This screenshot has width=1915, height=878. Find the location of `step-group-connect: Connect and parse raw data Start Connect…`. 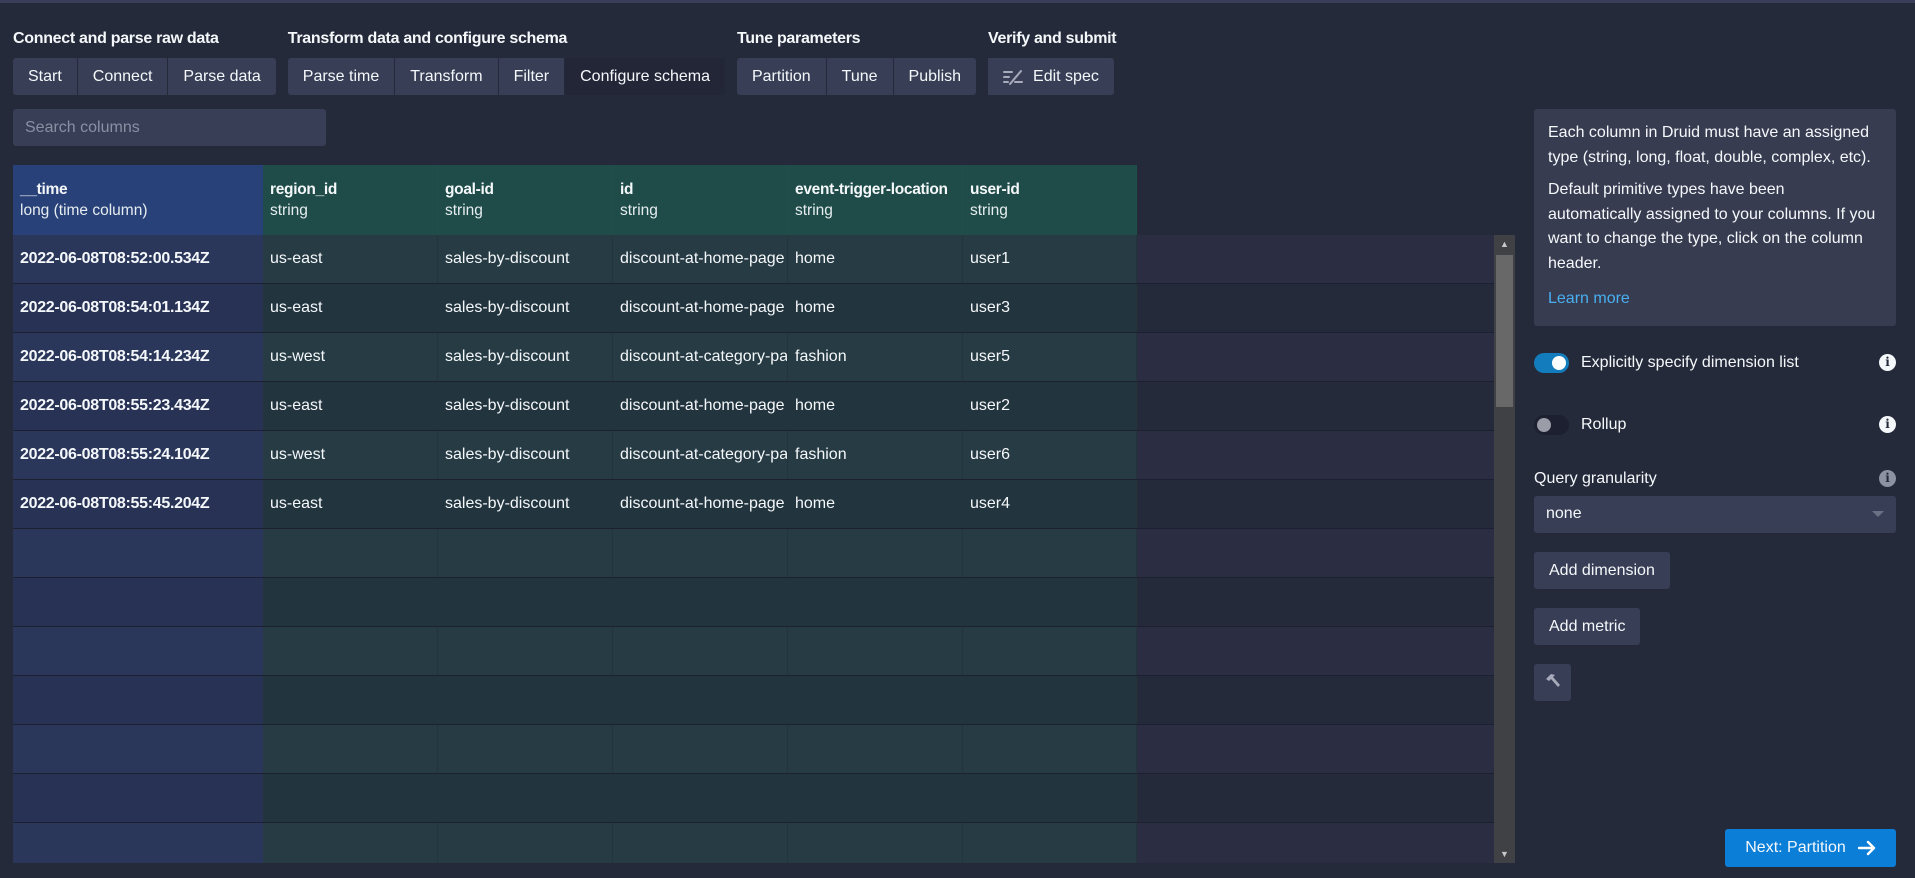

step-group-connect: Connect and parse raw data Start Connect… is located at coordinates (144, 62).